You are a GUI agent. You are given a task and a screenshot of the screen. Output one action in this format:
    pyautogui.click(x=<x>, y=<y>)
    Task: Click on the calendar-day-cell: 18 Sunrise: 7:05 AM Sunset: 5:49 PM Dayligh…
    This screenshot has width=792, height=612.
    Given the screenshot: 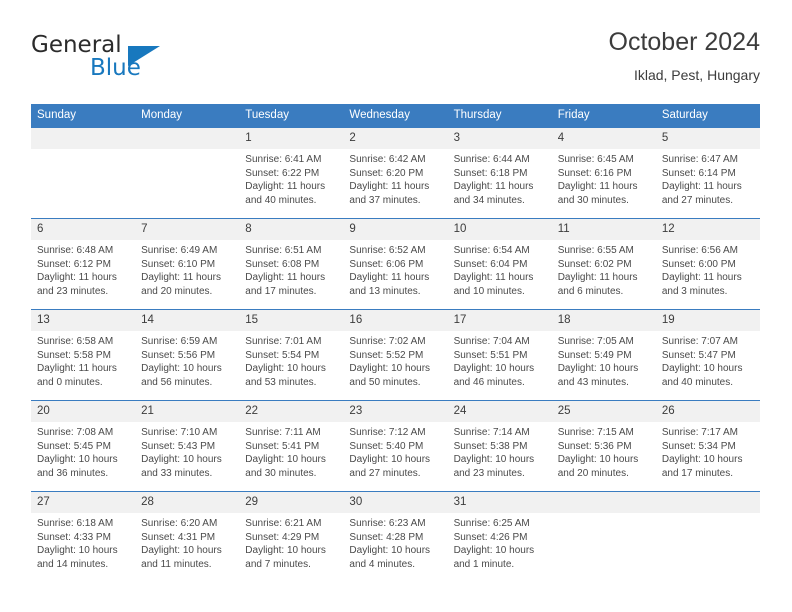 What is the action you would take?
    pyautogui.click(x=603, y=355)
    